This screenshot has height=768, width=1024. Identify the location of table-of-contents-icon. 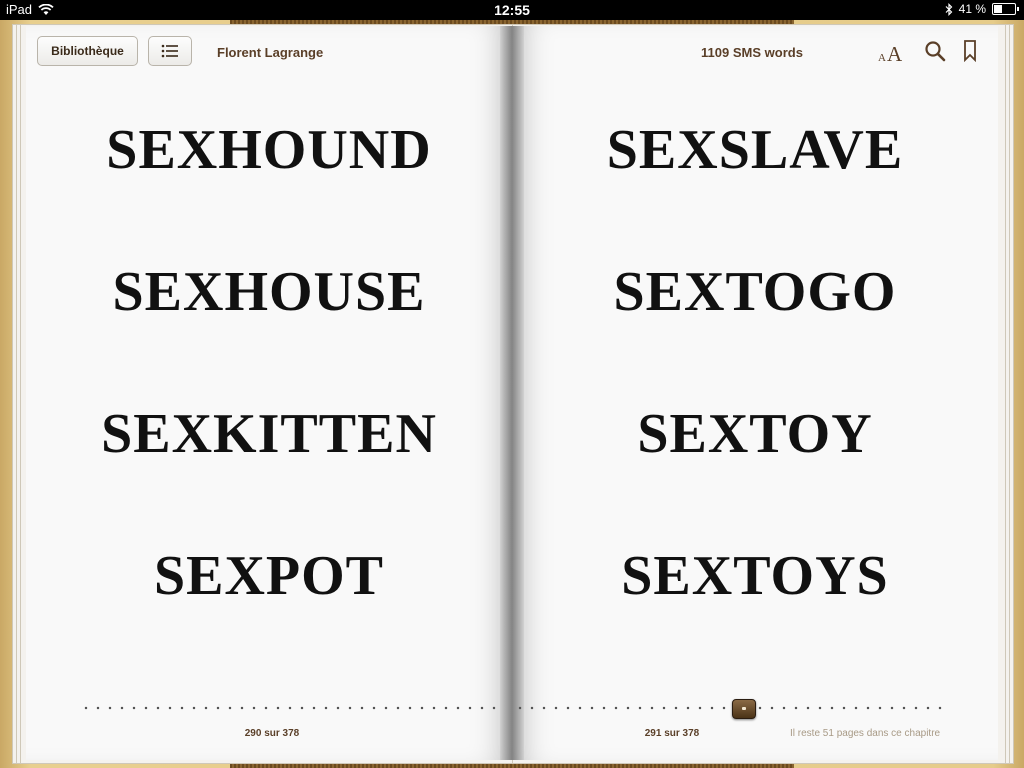
(169, 51).